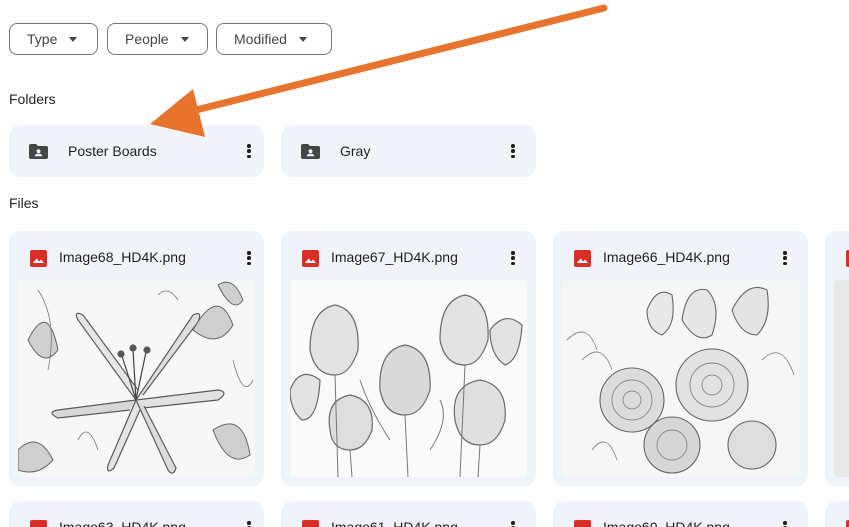 This screenshot has height=527, width=849. What do you see at coordinates (666, 257) in the screenshot?
I see `file-name: Image66_HD4K.png` at bounding box center [666, 257].